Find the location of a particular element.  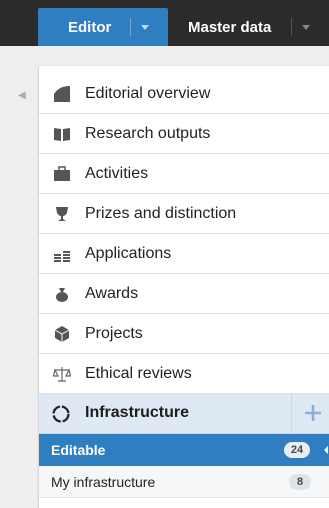

submenu-item-my-infrastructure: My infrastructure 8 is located at coordinates (184, 482).